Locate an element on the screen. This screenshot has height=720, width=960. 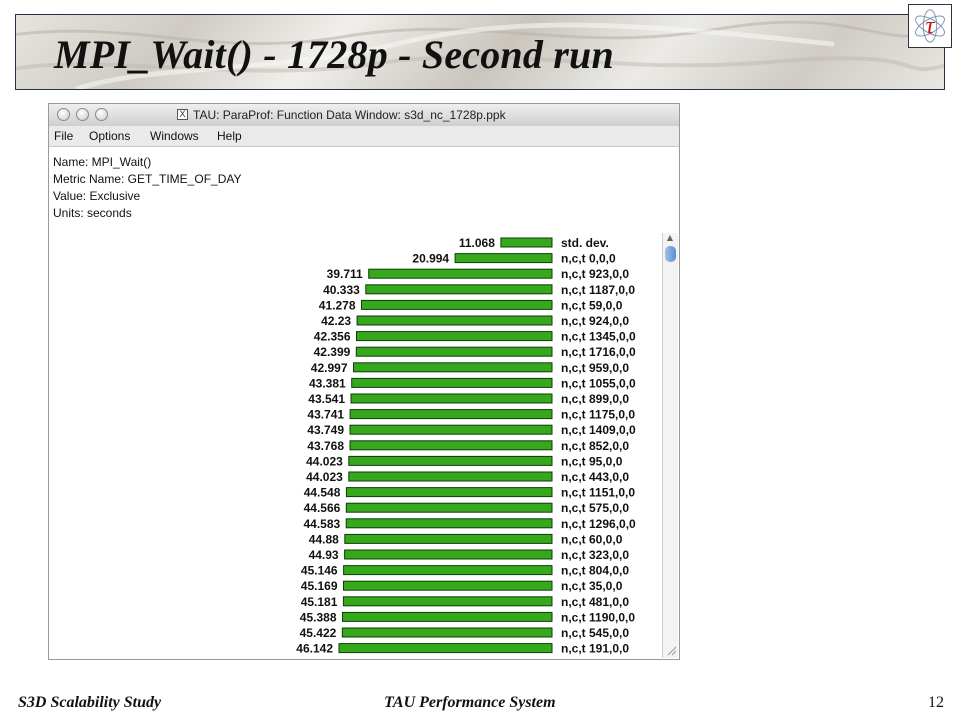
tau-glyph: τ is located at coordinates (931, 26).